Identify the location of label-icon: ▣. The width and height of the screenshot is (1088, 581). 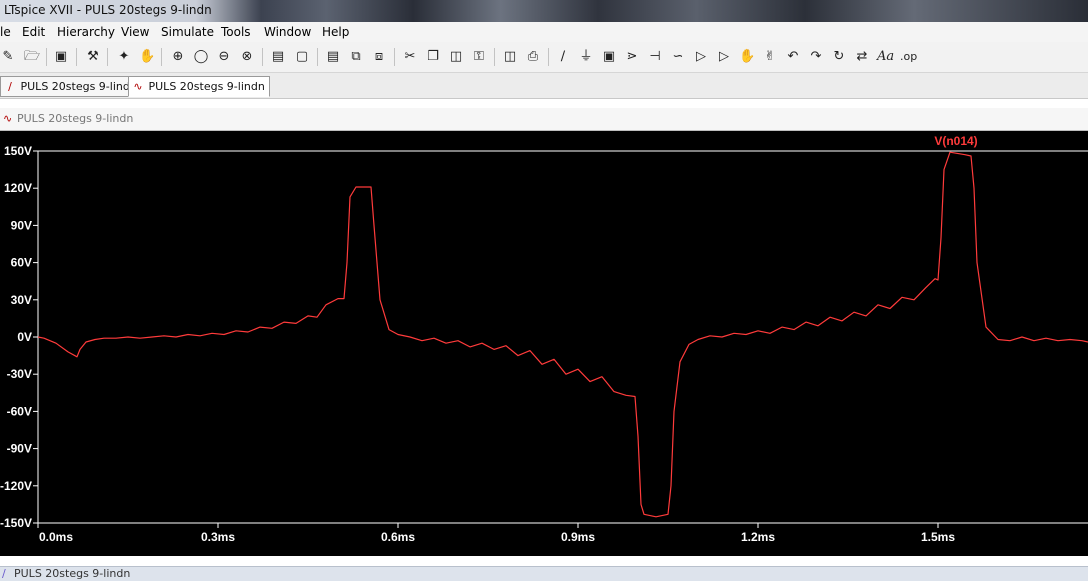
(609, 57).